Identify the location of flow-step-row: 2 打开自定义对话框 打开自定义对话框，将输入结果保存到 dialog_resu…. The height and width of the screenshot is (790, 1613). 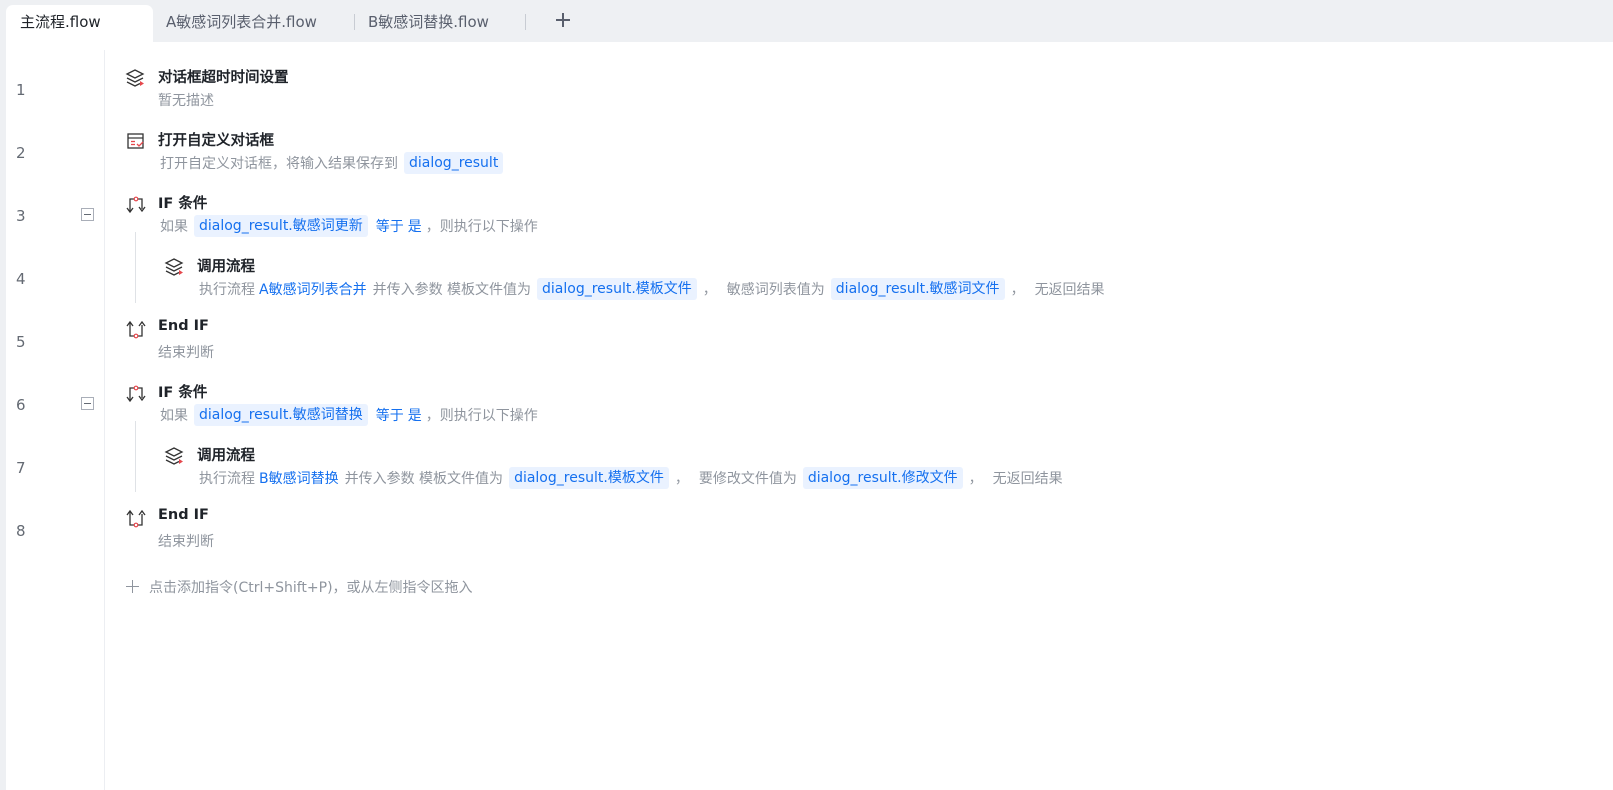
(809, 145).